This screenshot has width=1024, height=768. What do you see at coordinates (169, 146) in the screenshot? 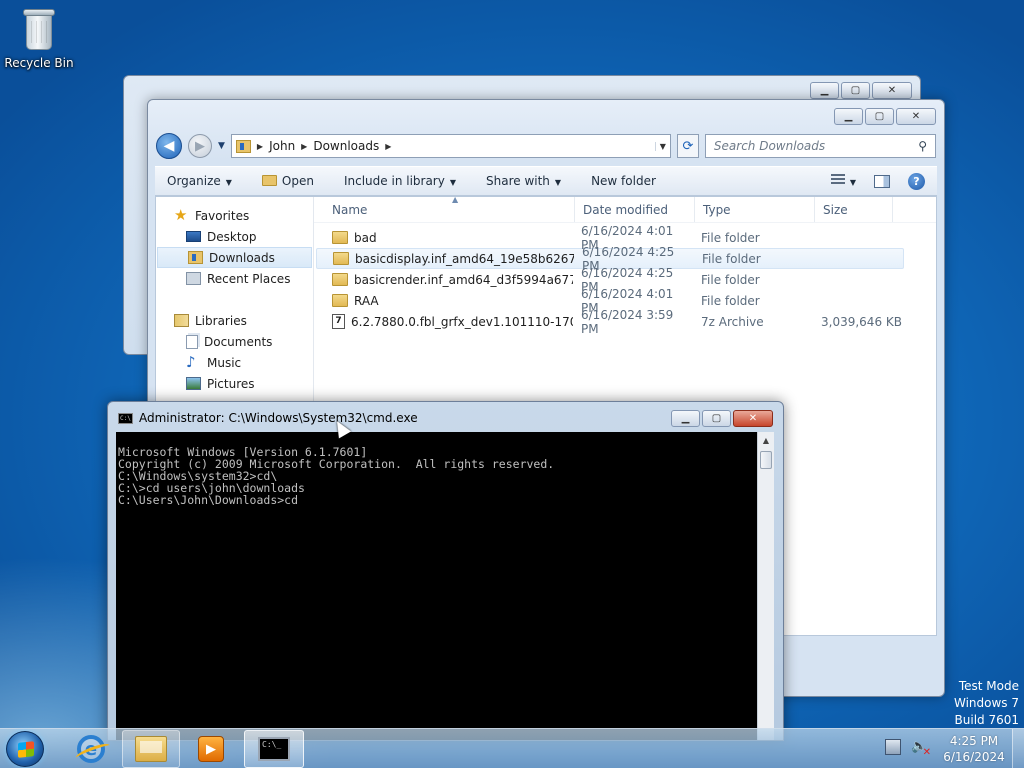
I see `back-button: ◀` at bounding box center [169, 146].